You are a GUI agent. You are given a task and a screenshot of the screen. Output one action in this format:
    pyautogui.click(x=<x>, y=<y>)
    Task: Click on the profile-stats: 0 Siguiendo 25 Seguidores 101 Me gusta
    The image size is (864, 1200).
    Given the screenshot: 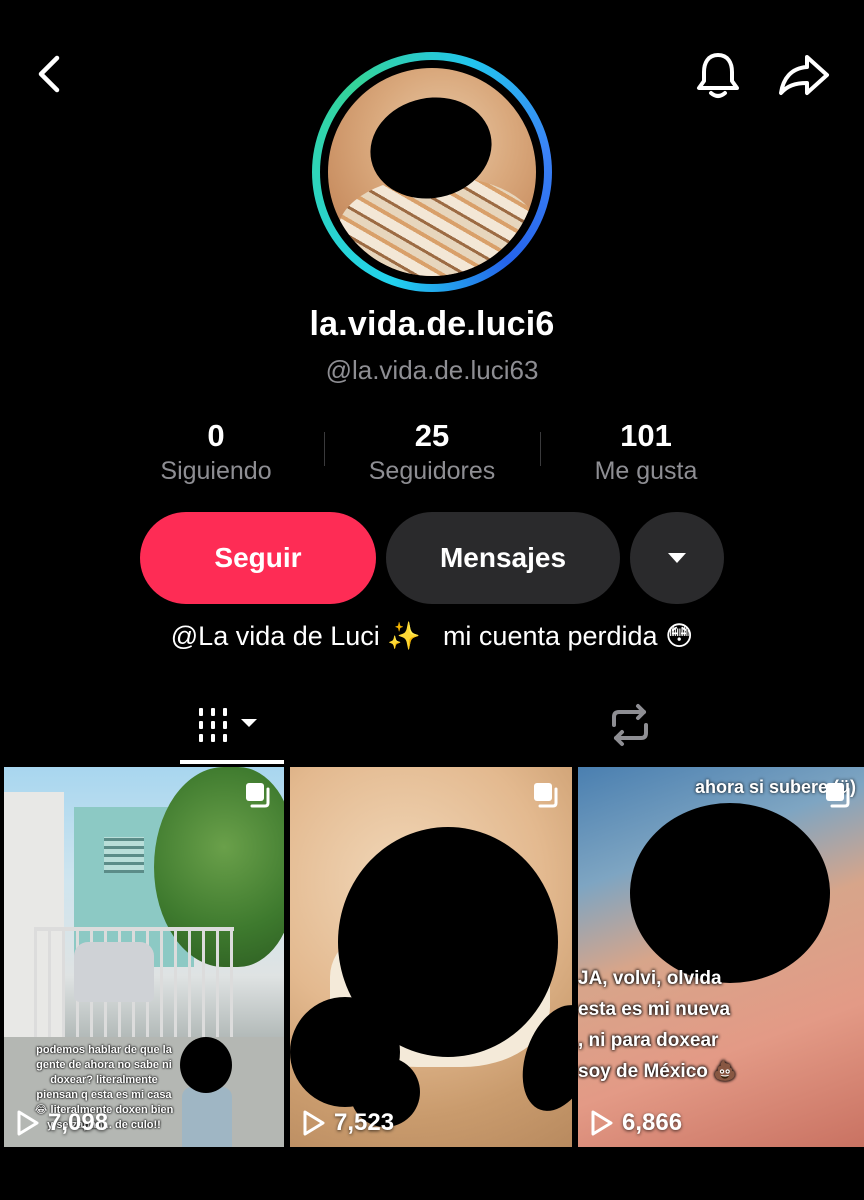 What is the action you would take?
    pyautogui.click(x=432, y=454)
    